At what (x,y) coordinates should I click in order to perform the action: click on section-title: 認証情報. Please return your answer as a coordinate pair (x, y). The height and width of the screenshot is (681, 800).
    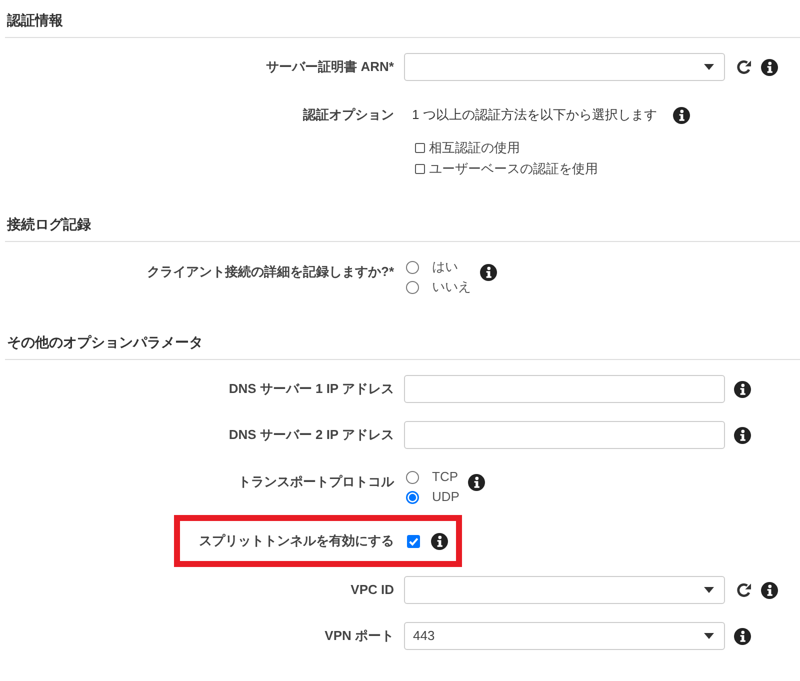
    Looking at the image, I should click on (35, 20).